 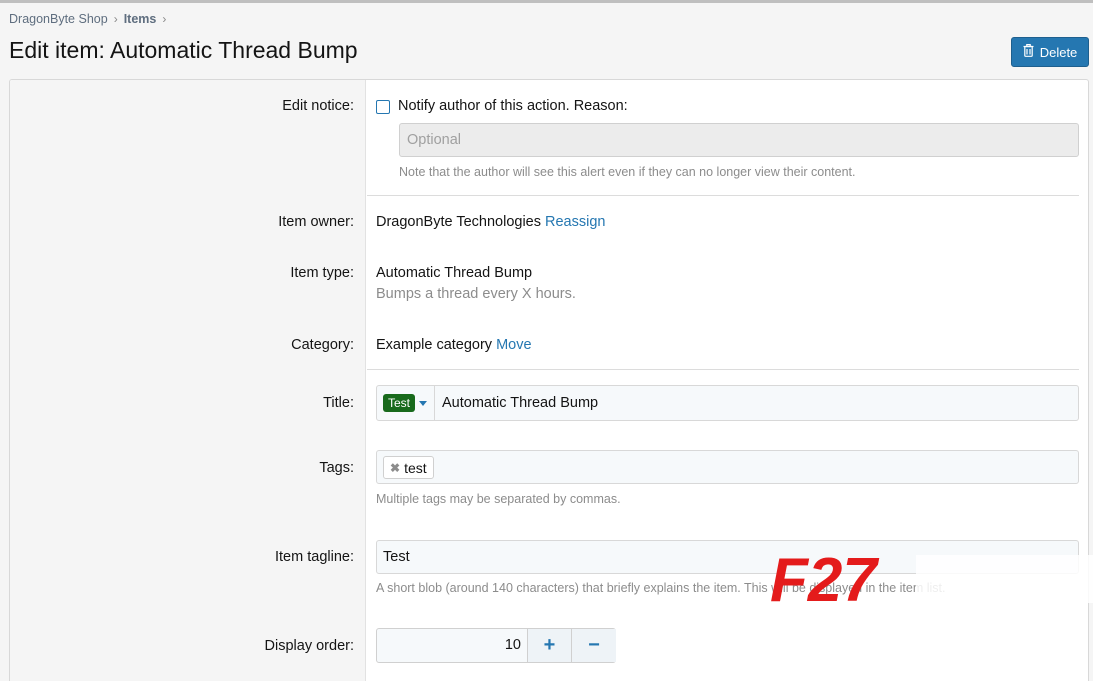 What do you see at coordinates (520, 403) in the screenshot?
I see `title-value: Automatic Thread Bump` at bounding box center [520, 403].